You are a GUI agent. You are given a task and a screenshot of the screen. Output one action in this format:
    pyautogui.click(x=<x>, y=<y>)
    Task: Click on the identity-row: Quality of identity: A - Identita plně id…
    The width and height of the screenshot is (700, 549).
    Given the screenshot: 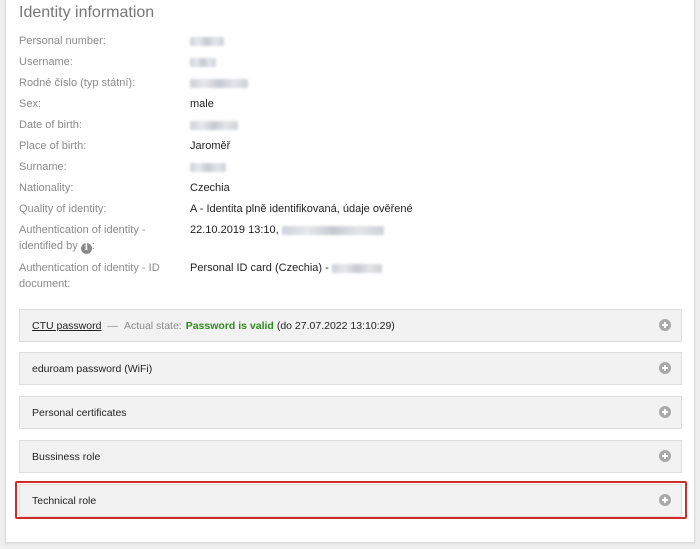 What is the action you would take?
    pyautogui.click(x=216, y=209)
    